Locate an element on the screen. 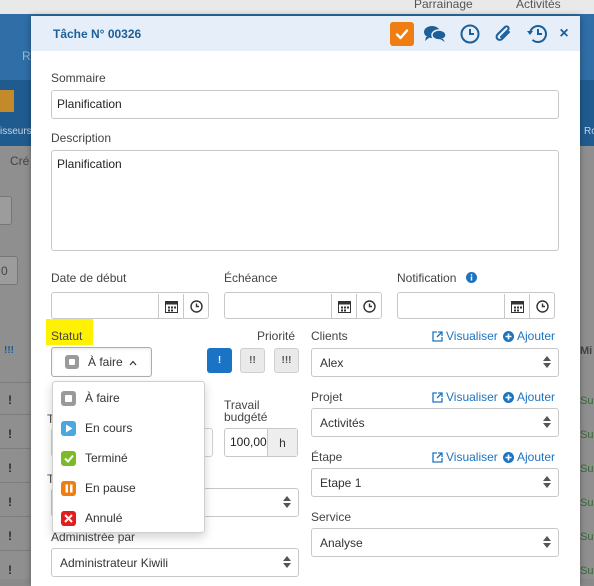  status-option-en-cours: En cours is located at coordinates (128, 428).